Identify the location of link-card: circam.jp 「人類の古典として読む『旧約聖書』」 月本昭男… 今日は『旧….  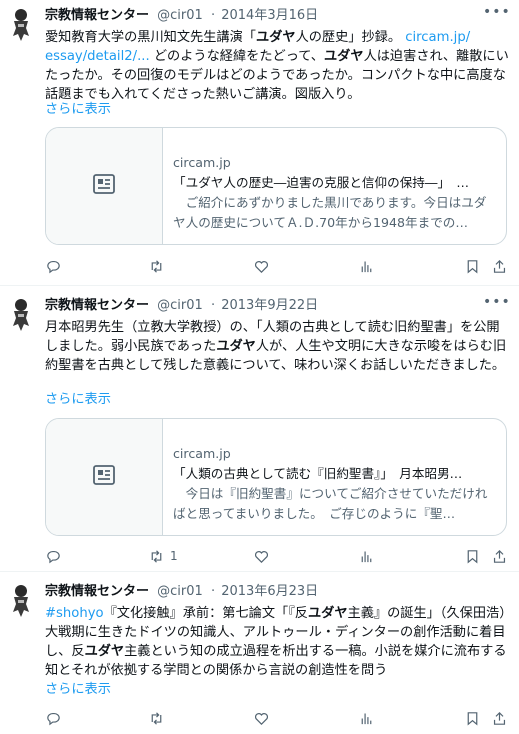
(276, 477).